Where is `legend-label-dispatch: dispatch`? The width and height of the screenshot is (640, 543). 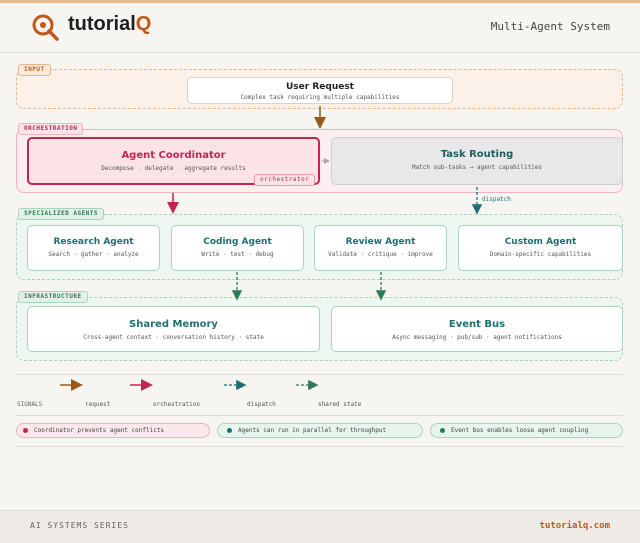 legend-label-dispatch: dispatch is located at coordinates (261, 404).